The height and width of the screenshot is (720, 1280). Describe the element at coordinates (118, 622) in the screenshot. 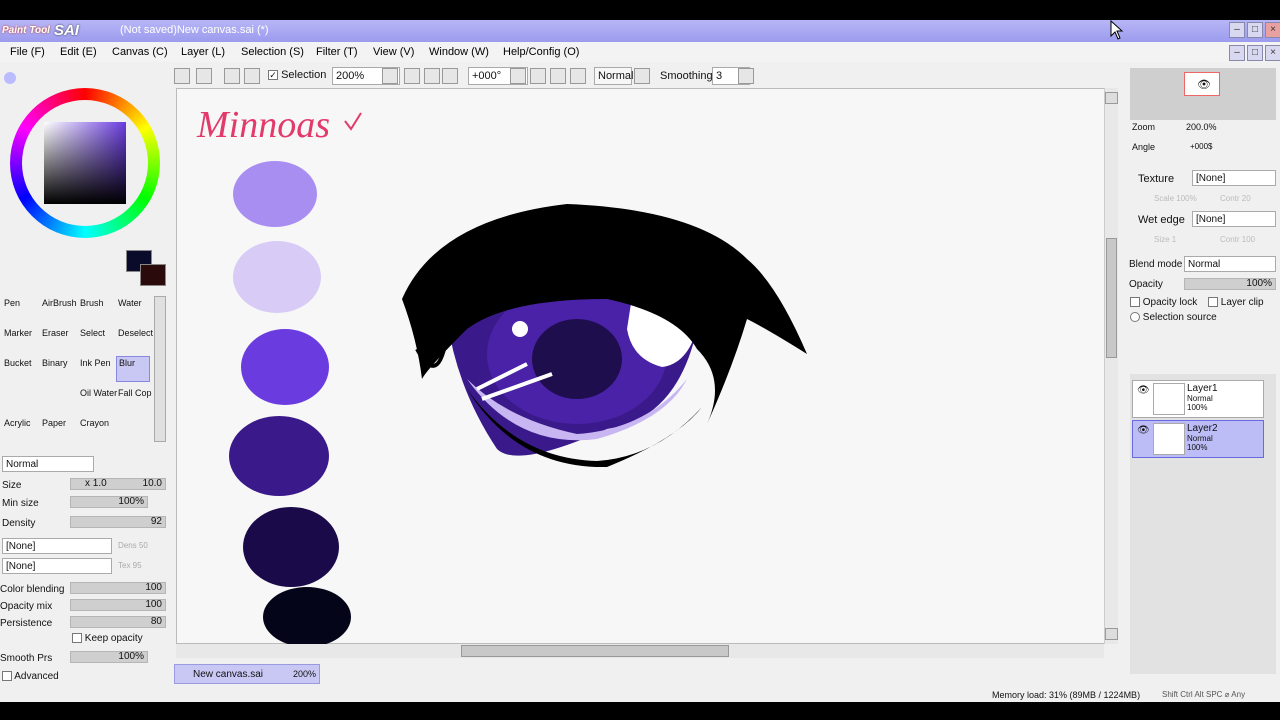

I see `persistence-slider: 80` at that location.